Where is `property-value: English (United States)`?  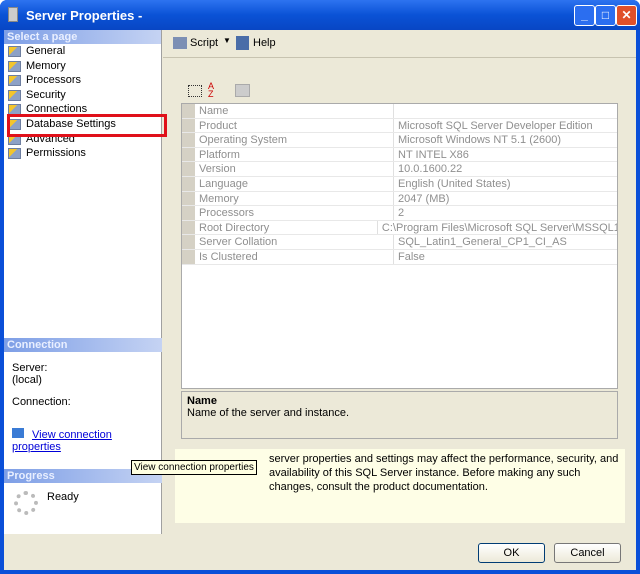
property-value: English (United States) is located at coordinates (454, 183).